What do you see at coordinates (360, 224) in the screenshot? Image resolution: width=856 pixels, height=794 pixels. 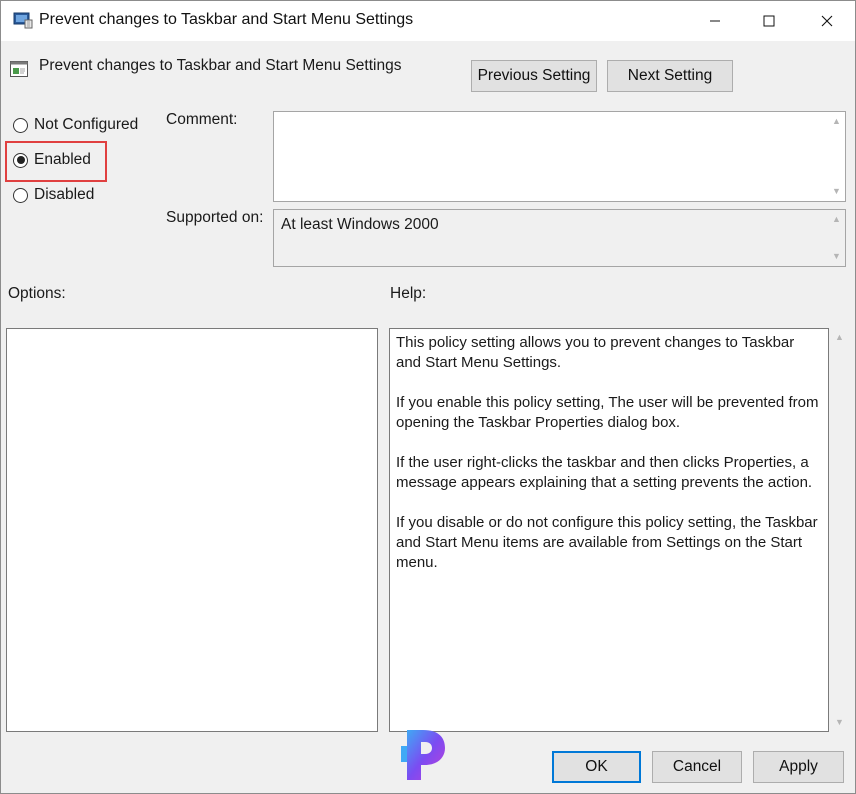 I see `supported-on-value: At least Windows 2000` at bounding box center [360, 224].